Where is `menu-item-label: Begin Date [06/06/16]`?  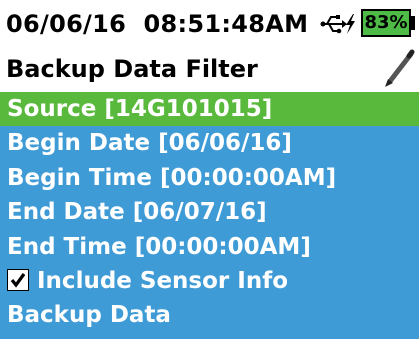
menu-item-label: Begin Date [06/06/16] is located at coordinates (149, 143).